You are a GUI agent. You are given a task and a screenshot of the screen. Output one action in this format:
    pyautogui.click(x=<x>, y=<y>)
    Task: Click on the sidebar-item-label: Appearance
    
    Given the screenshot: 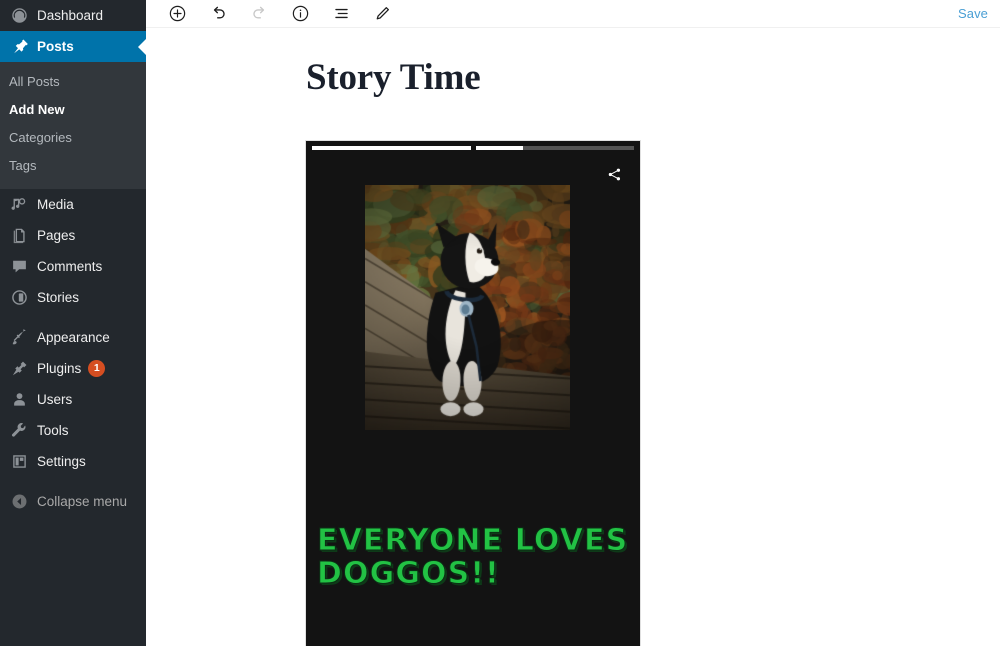 What is the action you would take?
    pyautogui.click(x=73, y=337)
    